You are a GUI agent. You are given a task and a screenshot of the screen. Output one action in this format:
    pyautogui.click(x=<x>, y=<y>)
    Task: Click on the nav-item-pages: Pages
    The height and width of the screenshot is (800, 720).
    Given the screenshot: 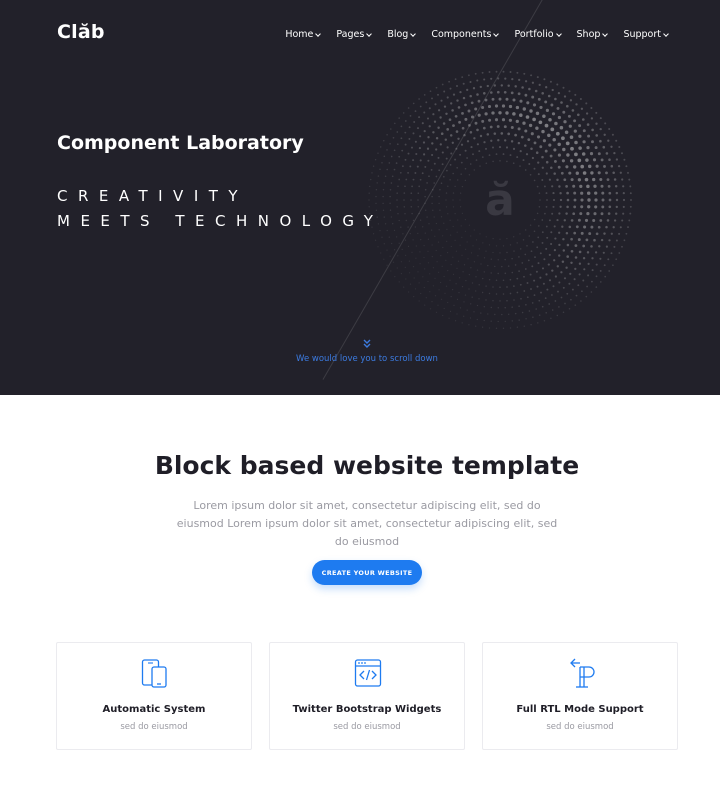 What is the action you would take?
    pyautogui.click(x=354, y=34)
    